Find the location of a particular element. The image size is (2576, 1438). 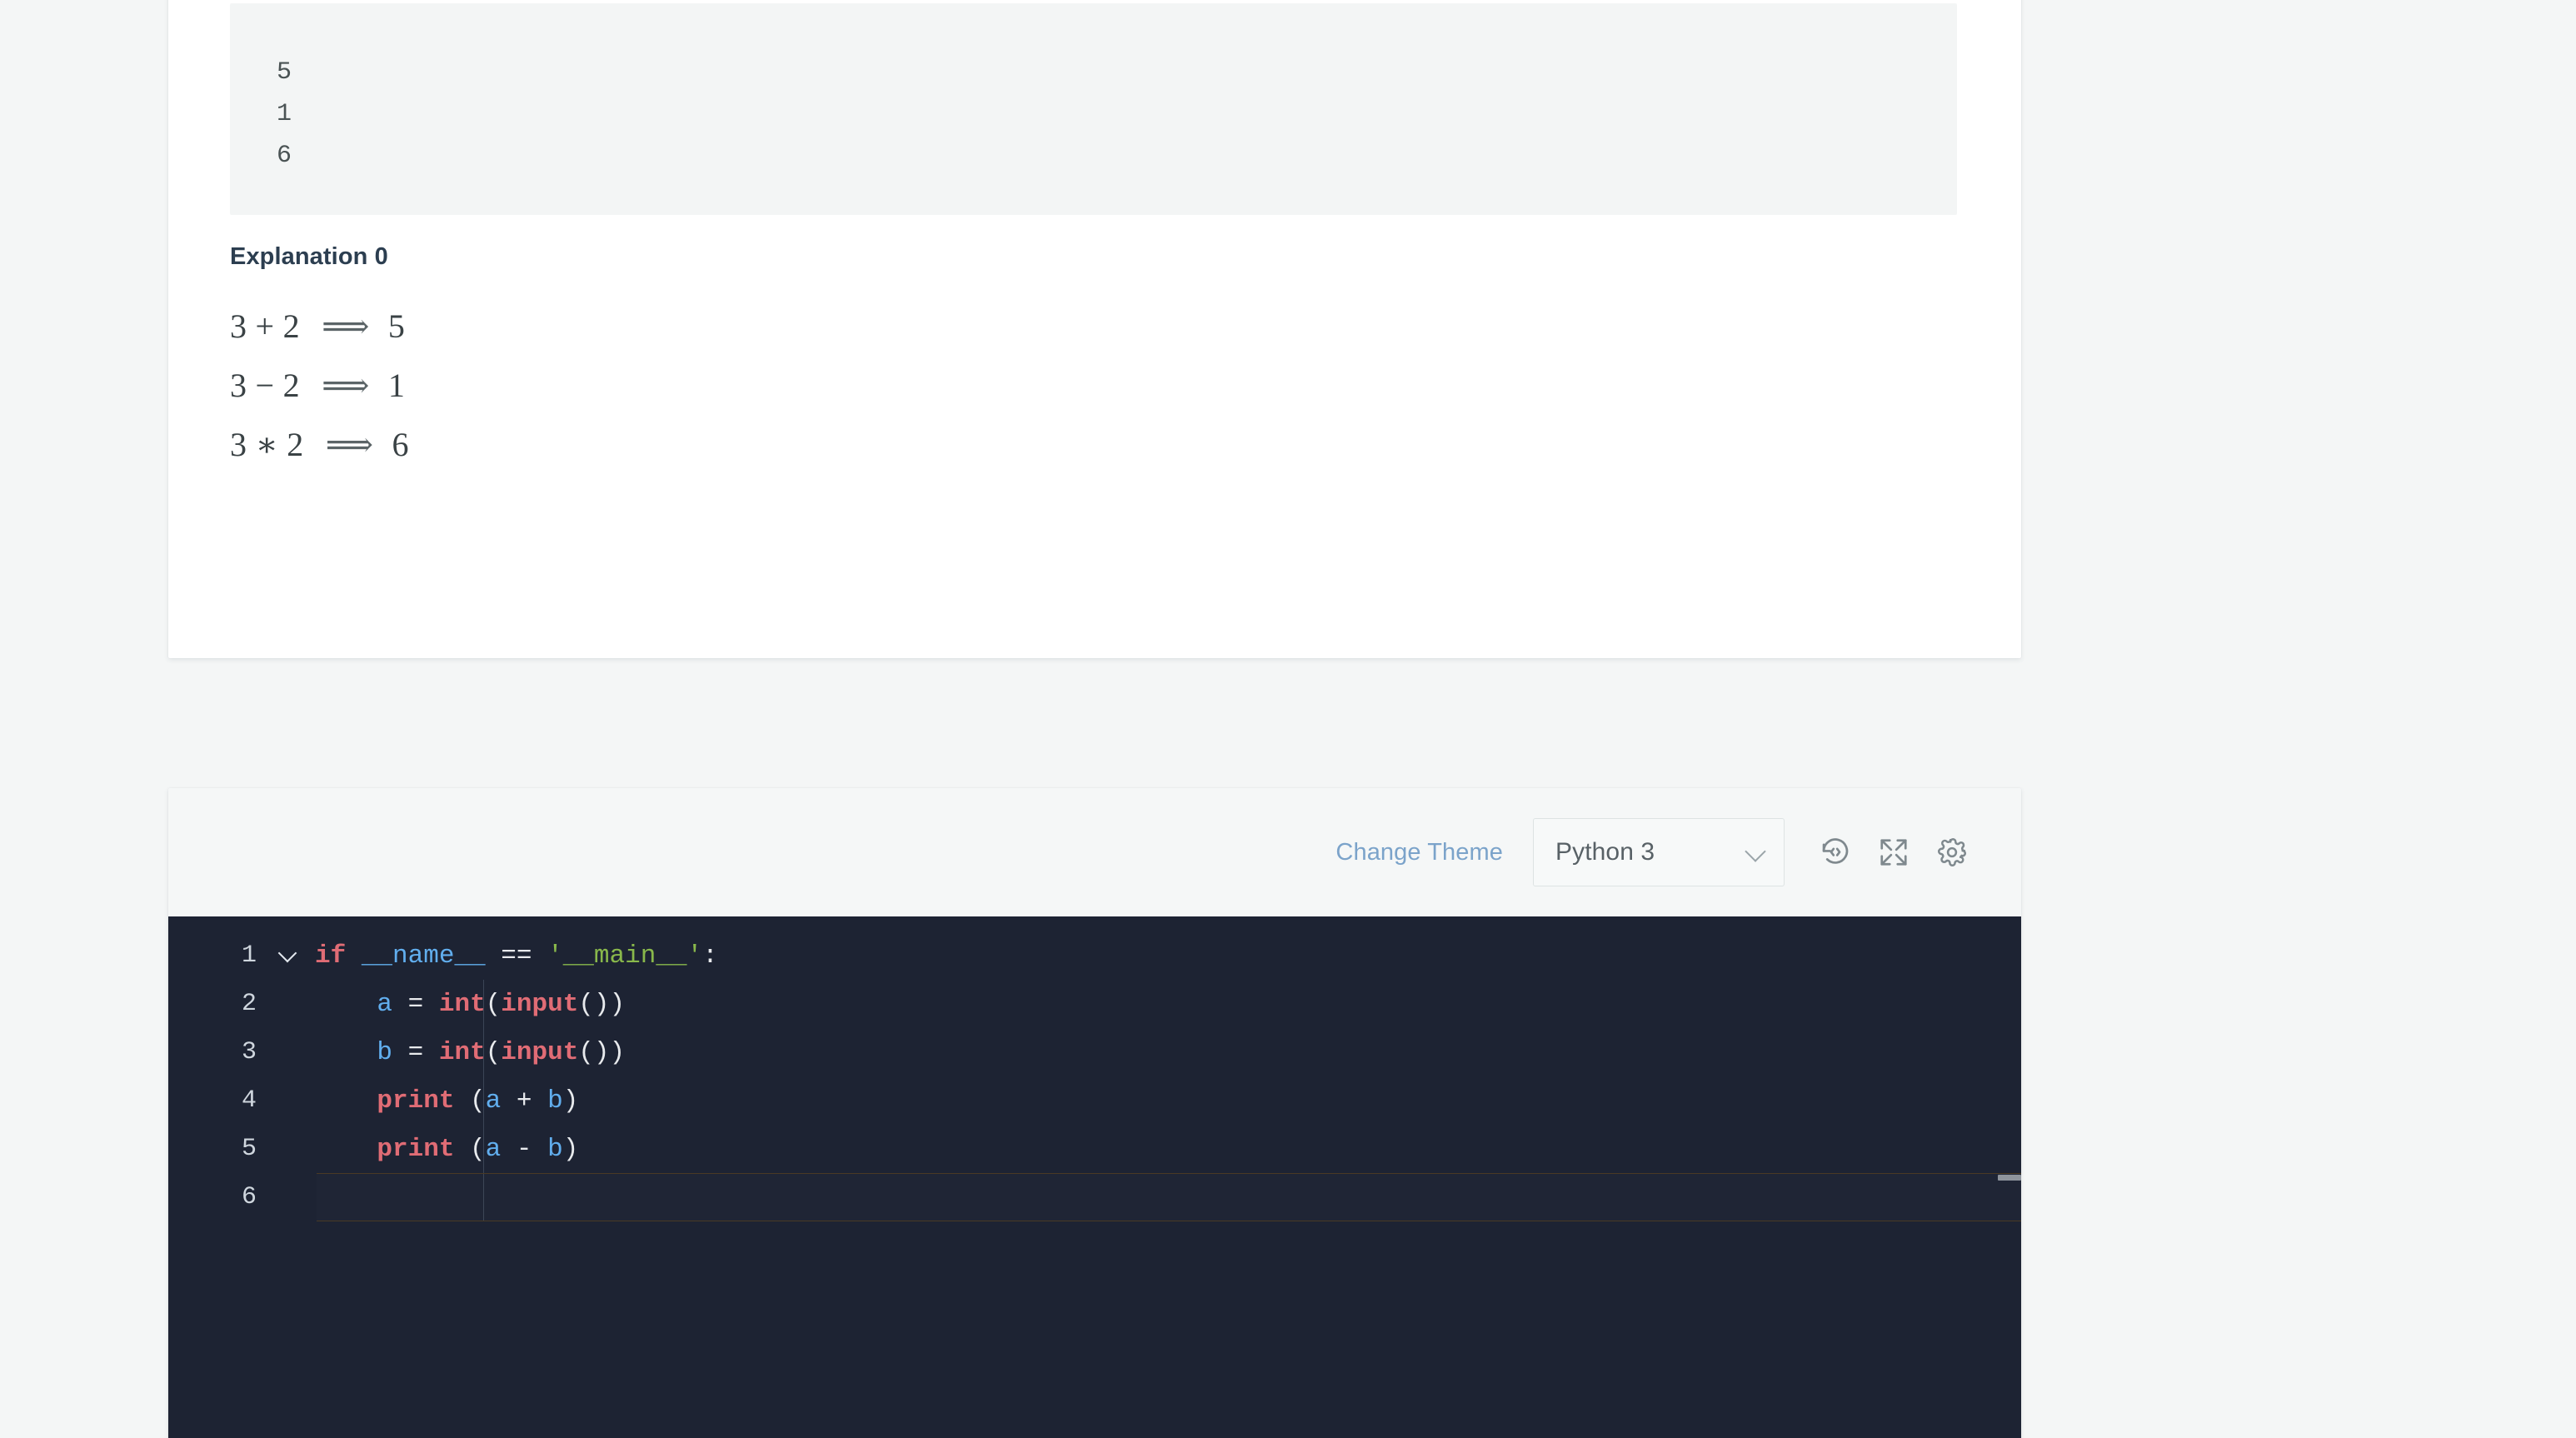

math-row: 3 + 2 ⟹ 5 is located at coordinates (730, 326).